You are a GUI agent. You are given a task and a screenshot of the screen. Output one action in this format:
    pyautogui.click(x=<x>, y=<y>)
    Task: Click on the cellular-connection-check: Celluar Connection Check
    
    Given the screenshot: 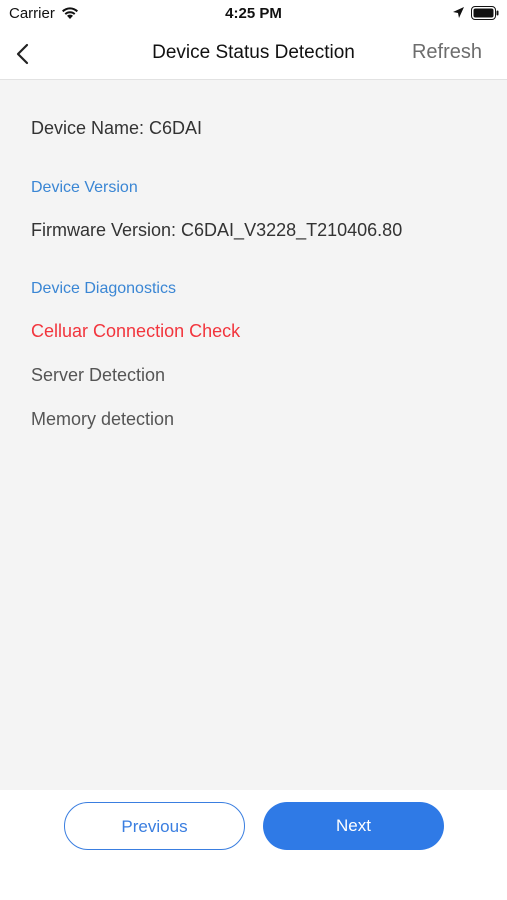 What is the action you would take?
    pyautogui.click(x=136, y=331)
    